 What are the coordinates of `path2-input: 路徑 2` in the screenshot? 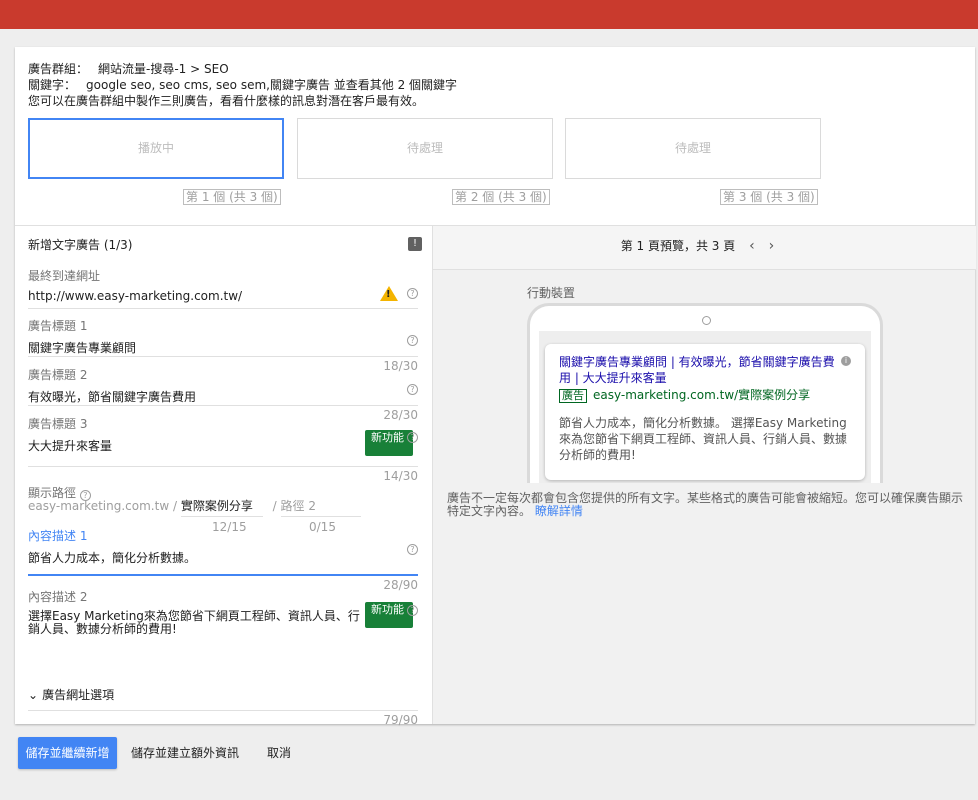 It's located at (320, 507).